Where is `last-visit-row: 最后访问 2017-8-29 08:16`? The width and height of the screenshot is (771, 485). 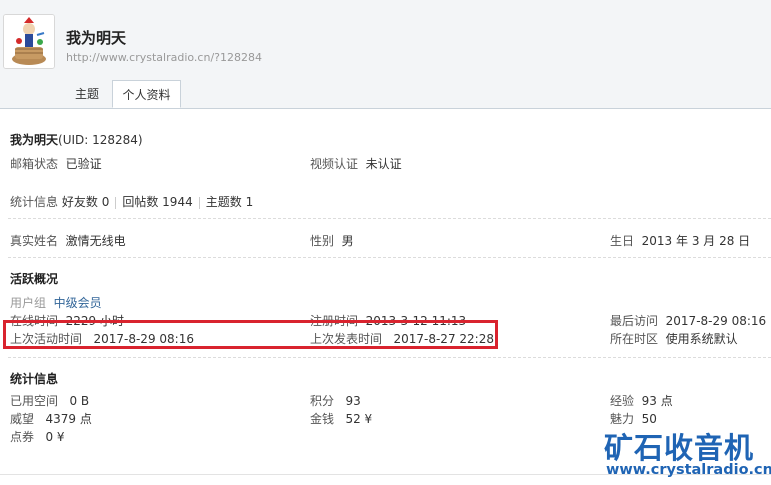
last-visit-row: 最后访问 2017-8-29 08:16 is located at coordinates (688, 320).